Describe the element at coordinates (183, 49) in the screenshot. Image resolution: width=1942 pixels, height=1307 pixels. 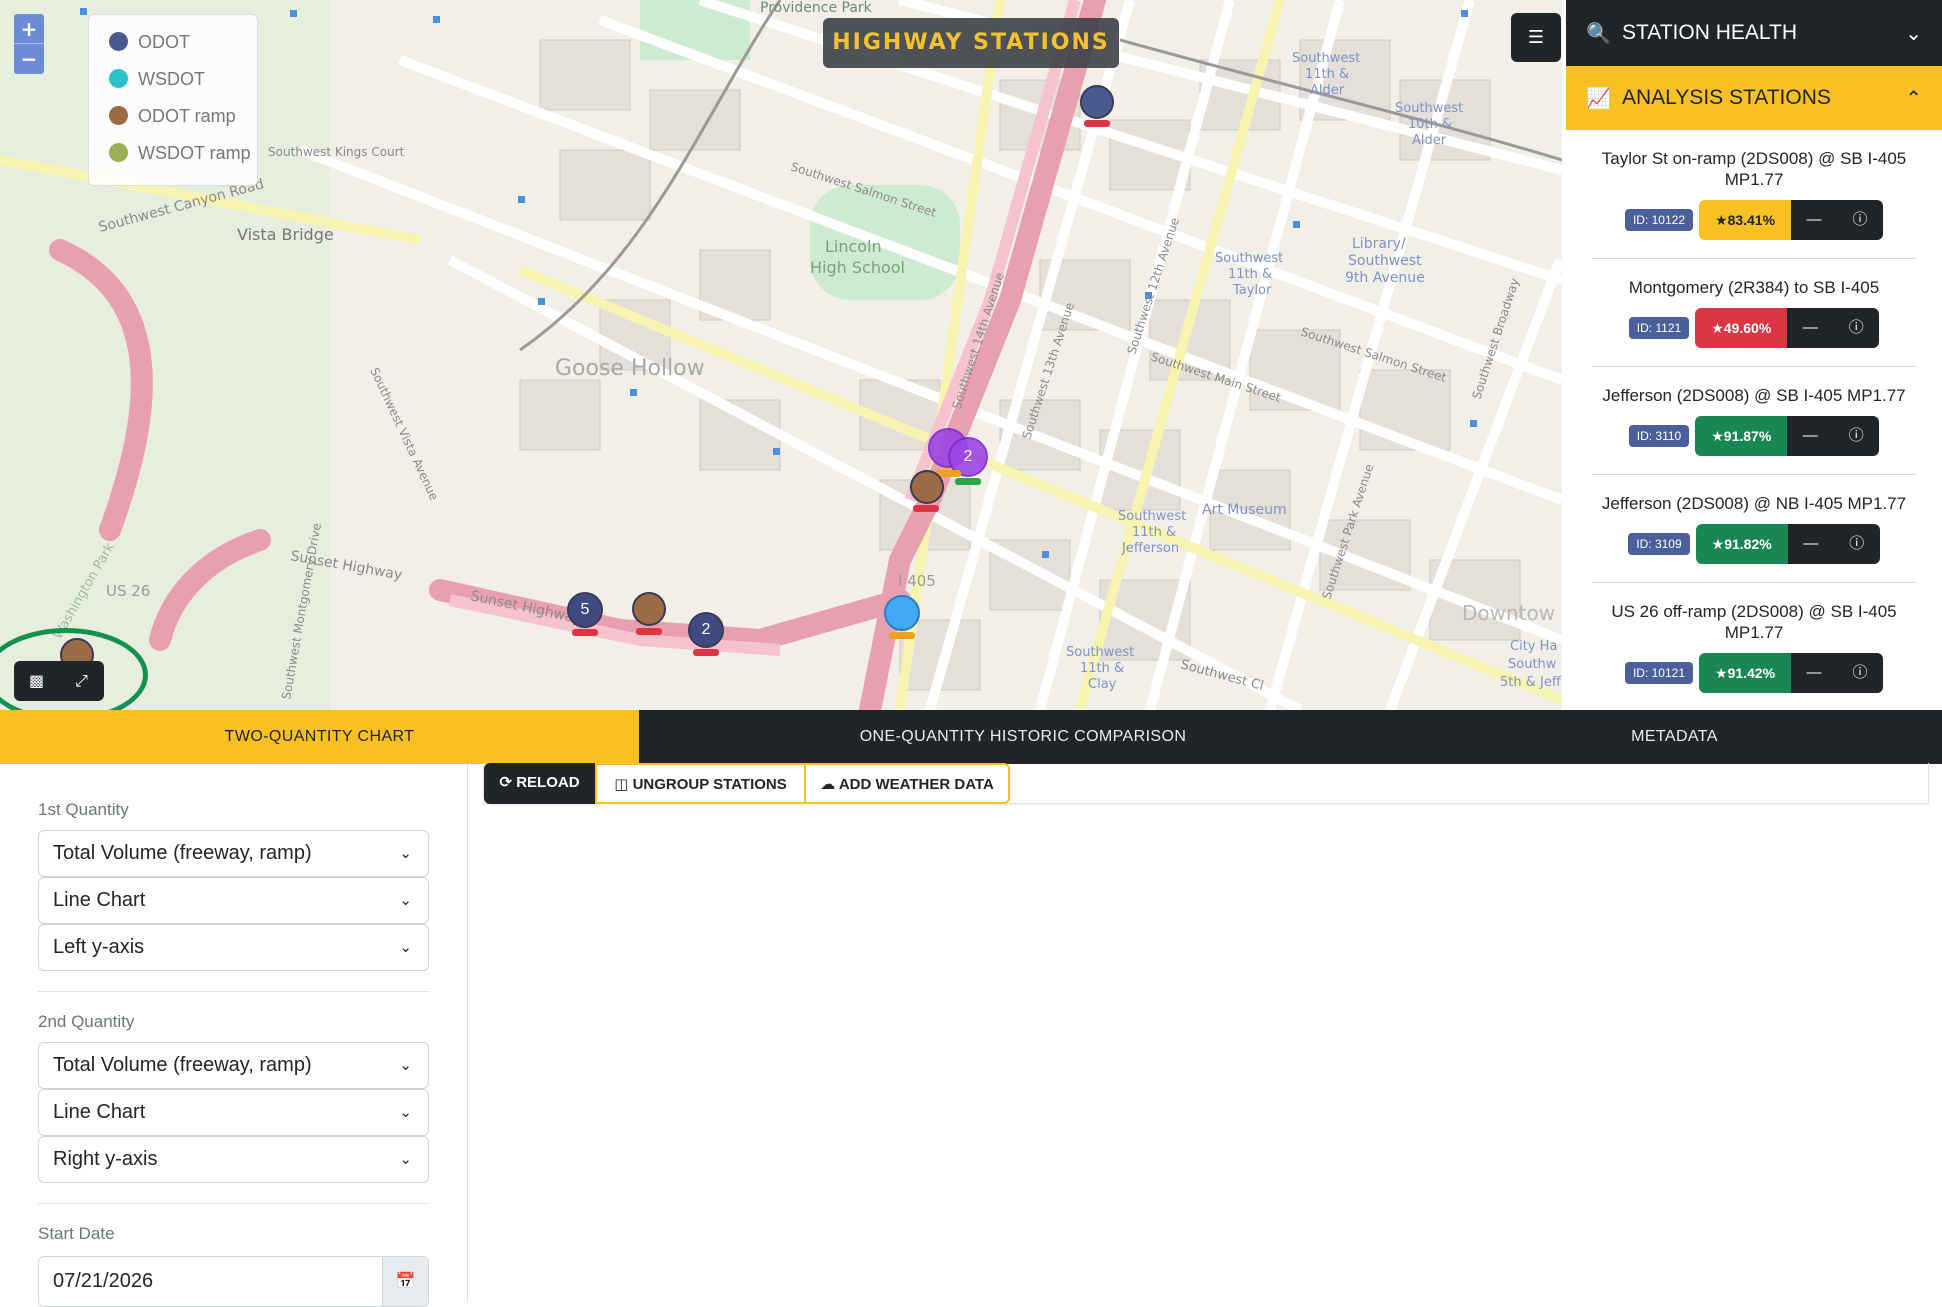
I see `legend-item-odot: ODOT` at that location.